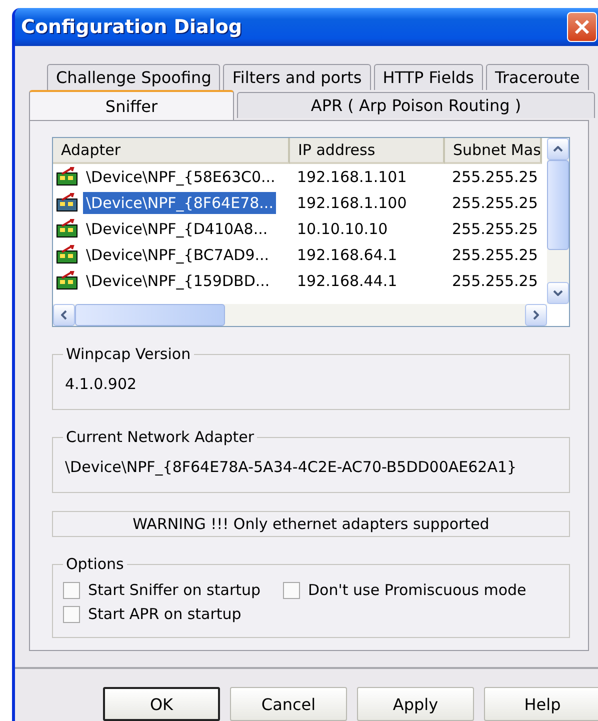 The image size is (598, 721). What do you see at coordinates (347, 255) in the screenshot?
I see `table-cell-text: 192.168.64.1` at bounding box center [347, 255].